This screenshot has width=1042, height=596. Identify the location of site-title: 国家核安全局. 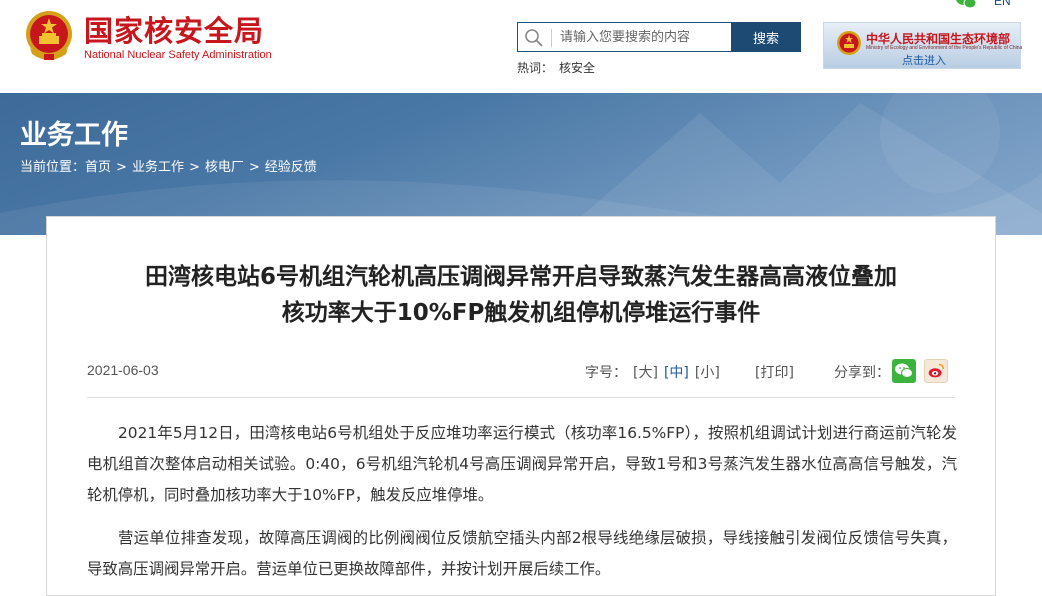
(174, 29).